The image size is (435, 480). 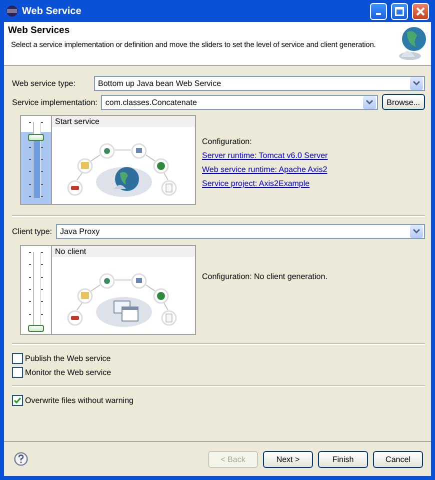 I want to click on dialog-button: Next >, so click(x=288, y=459).